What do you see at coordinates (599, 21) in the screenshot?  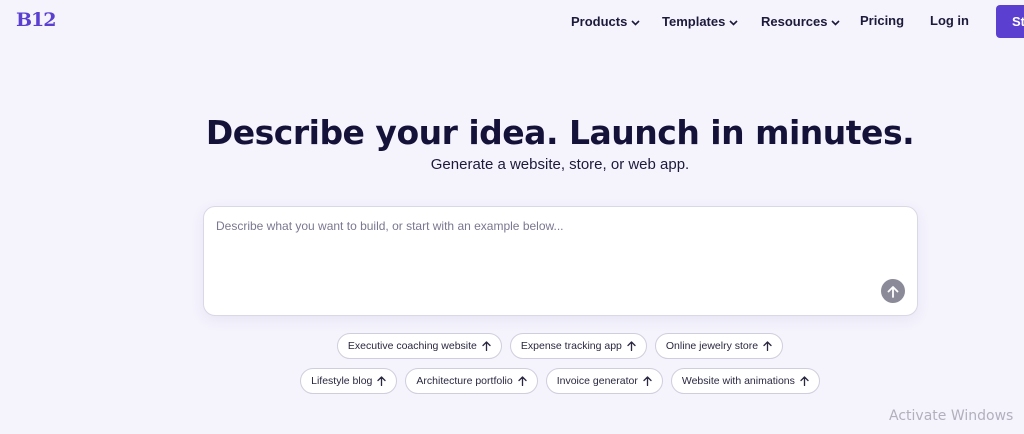 I see `nav-products-label: Products` at bounding box center [599, 21].